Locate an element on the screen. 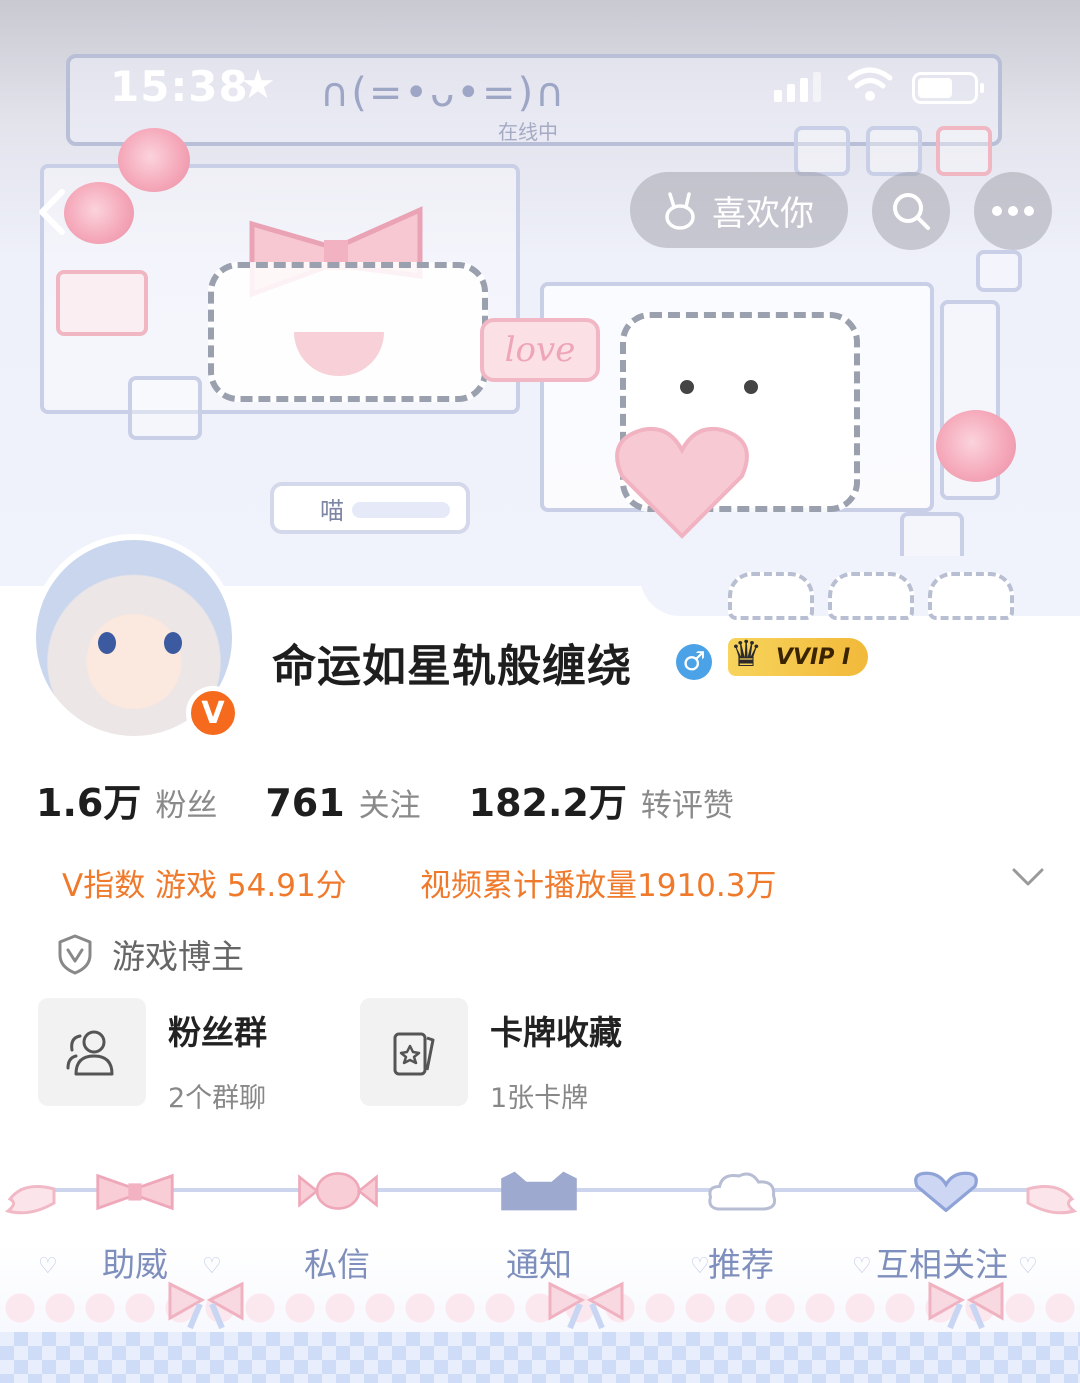 This screenshot has height=1383, width=1080. shield-icon is located at coordinates (75, 954).